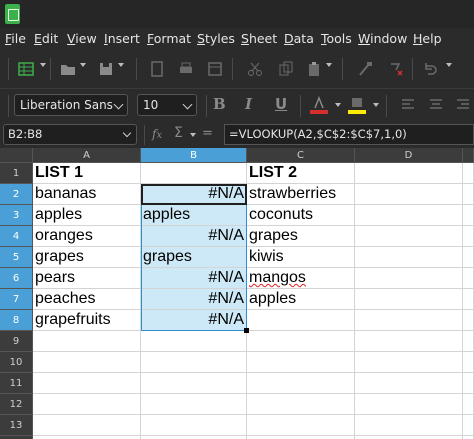 The width and height of the screenshot is (474, 439). I want to click on equals-icon: =, so click(207, 133).